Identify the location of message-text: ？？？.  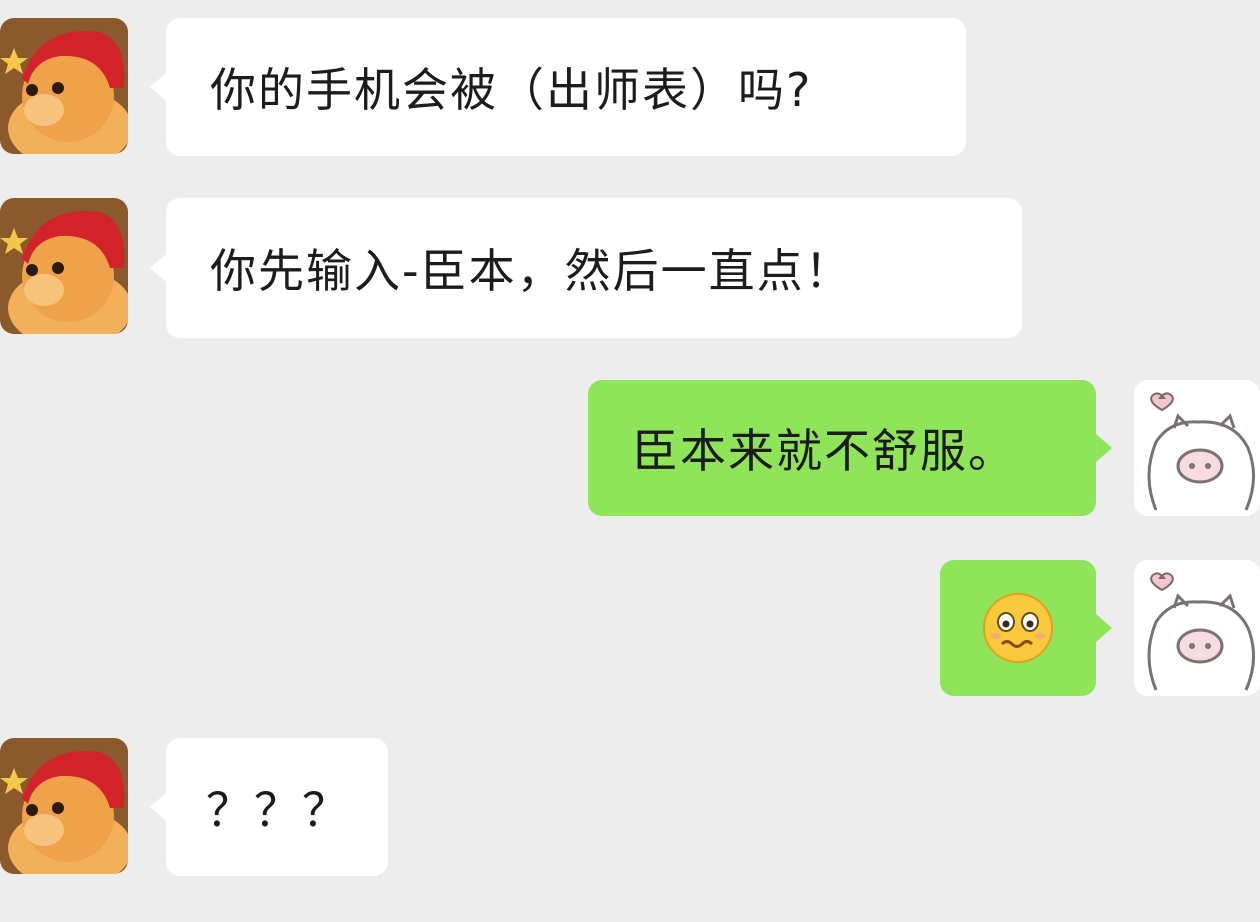
(278, 810).